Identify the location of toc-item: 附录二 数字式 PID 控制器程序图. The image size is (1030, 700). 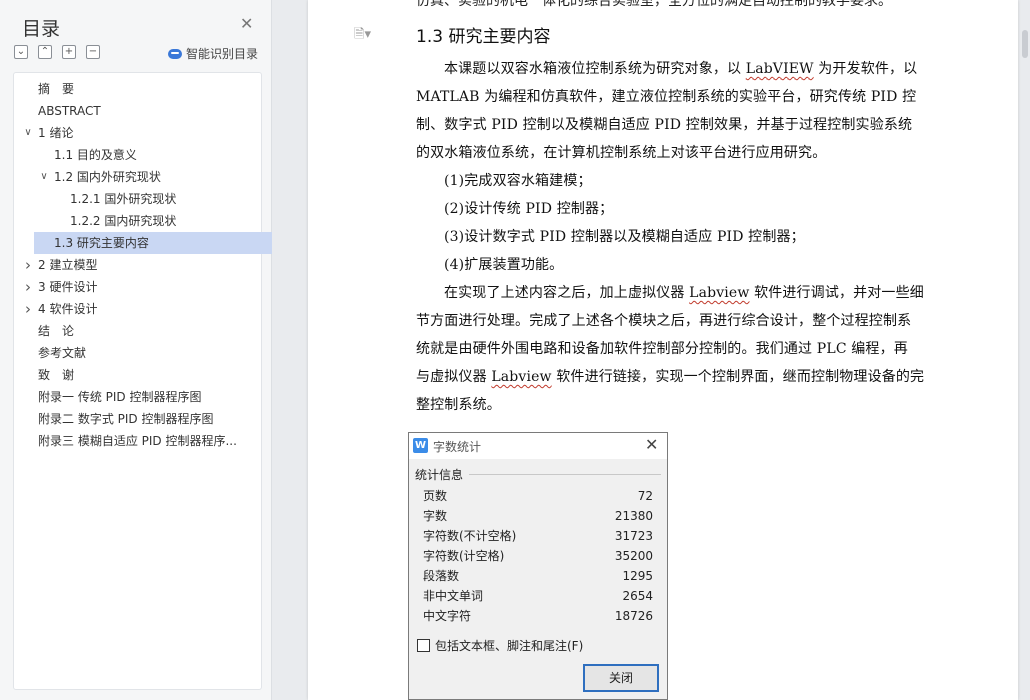
(137, 419).